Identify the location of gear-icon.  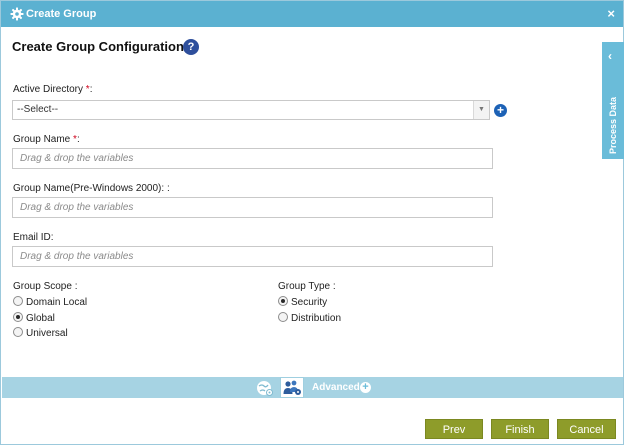
(17, 14).